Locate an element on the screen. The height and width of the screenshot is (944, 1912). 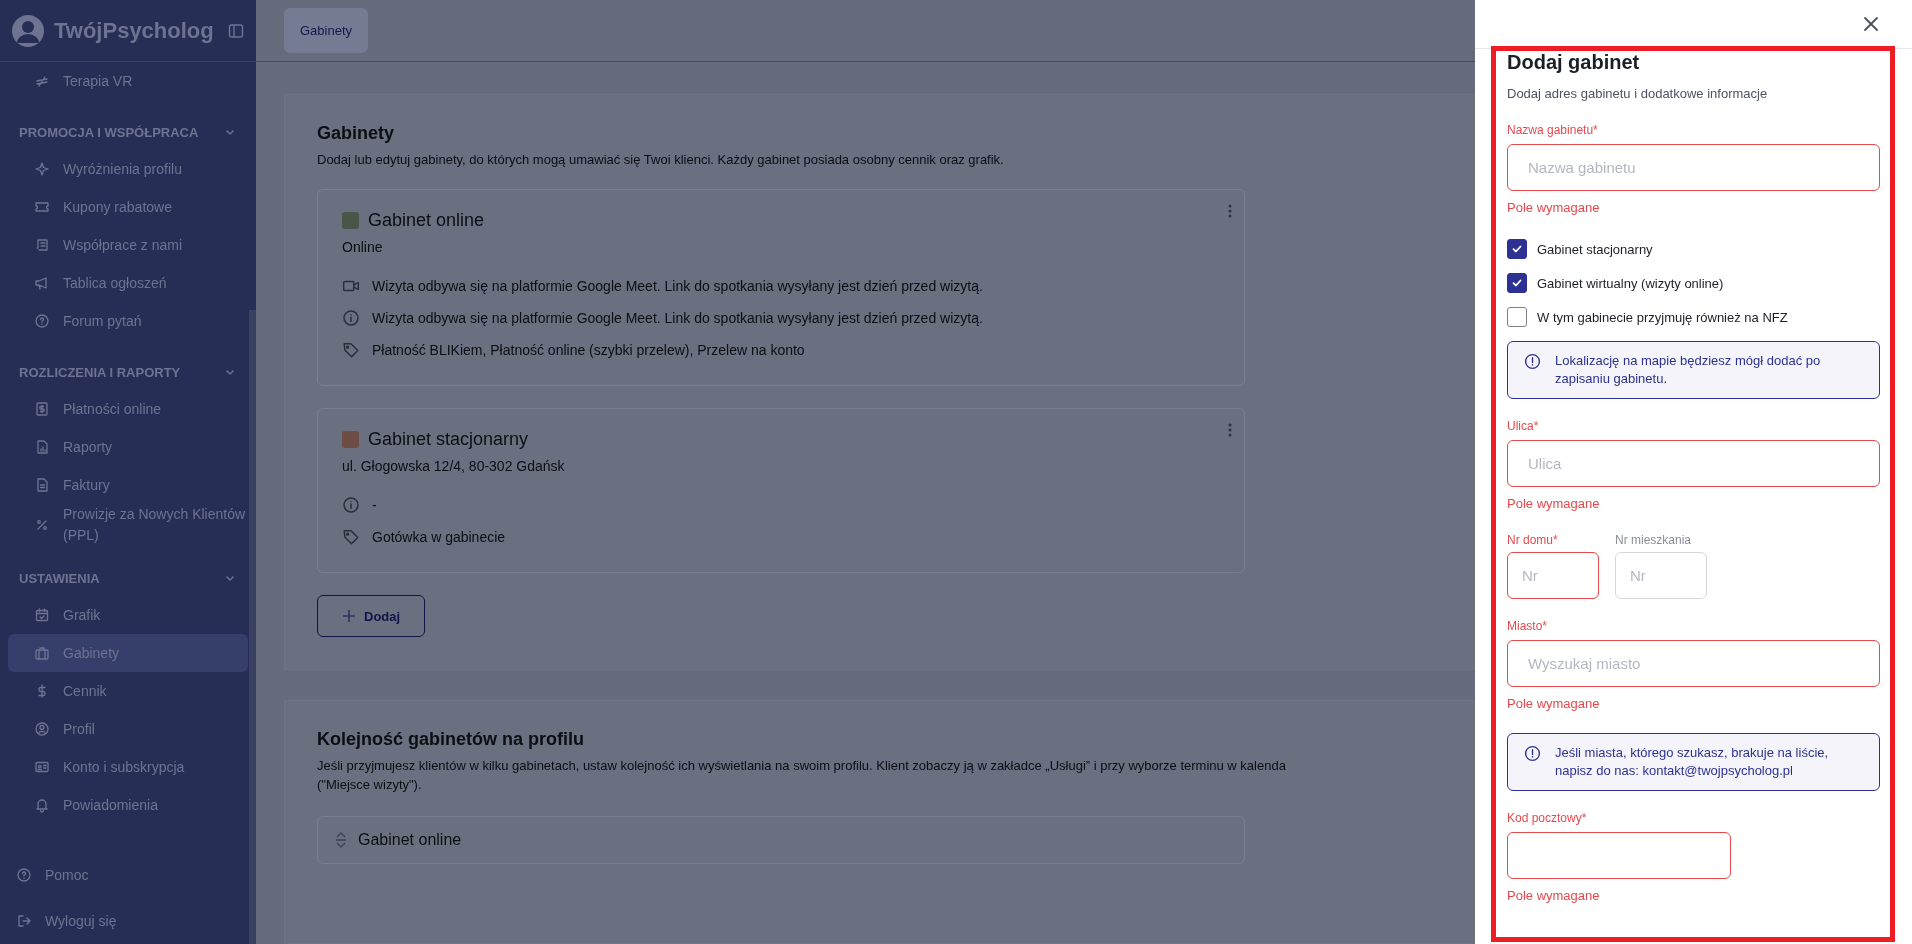
id-card-icon is located at coordinates (42, 767).